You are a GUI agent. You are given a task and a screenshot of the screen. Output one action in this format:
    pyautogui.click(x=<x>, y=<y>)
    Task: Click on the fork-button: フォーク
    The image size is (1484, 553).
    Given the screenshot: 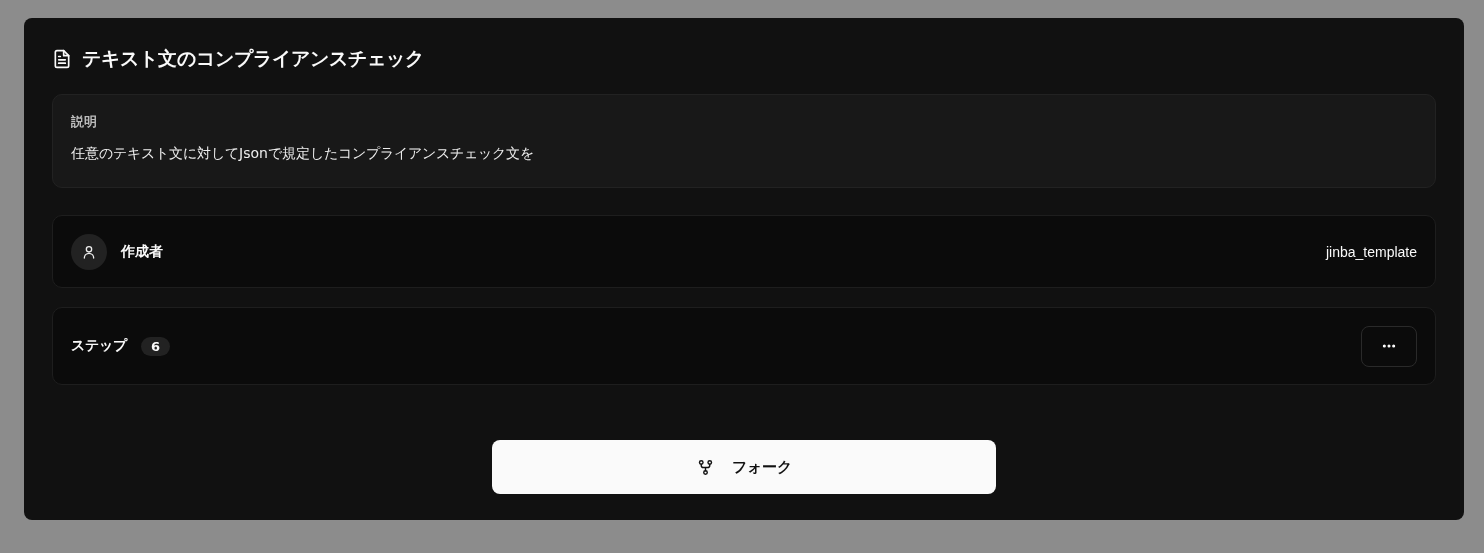 What is the action you would take?
    pyautogui.click(x=744, y=467)
    